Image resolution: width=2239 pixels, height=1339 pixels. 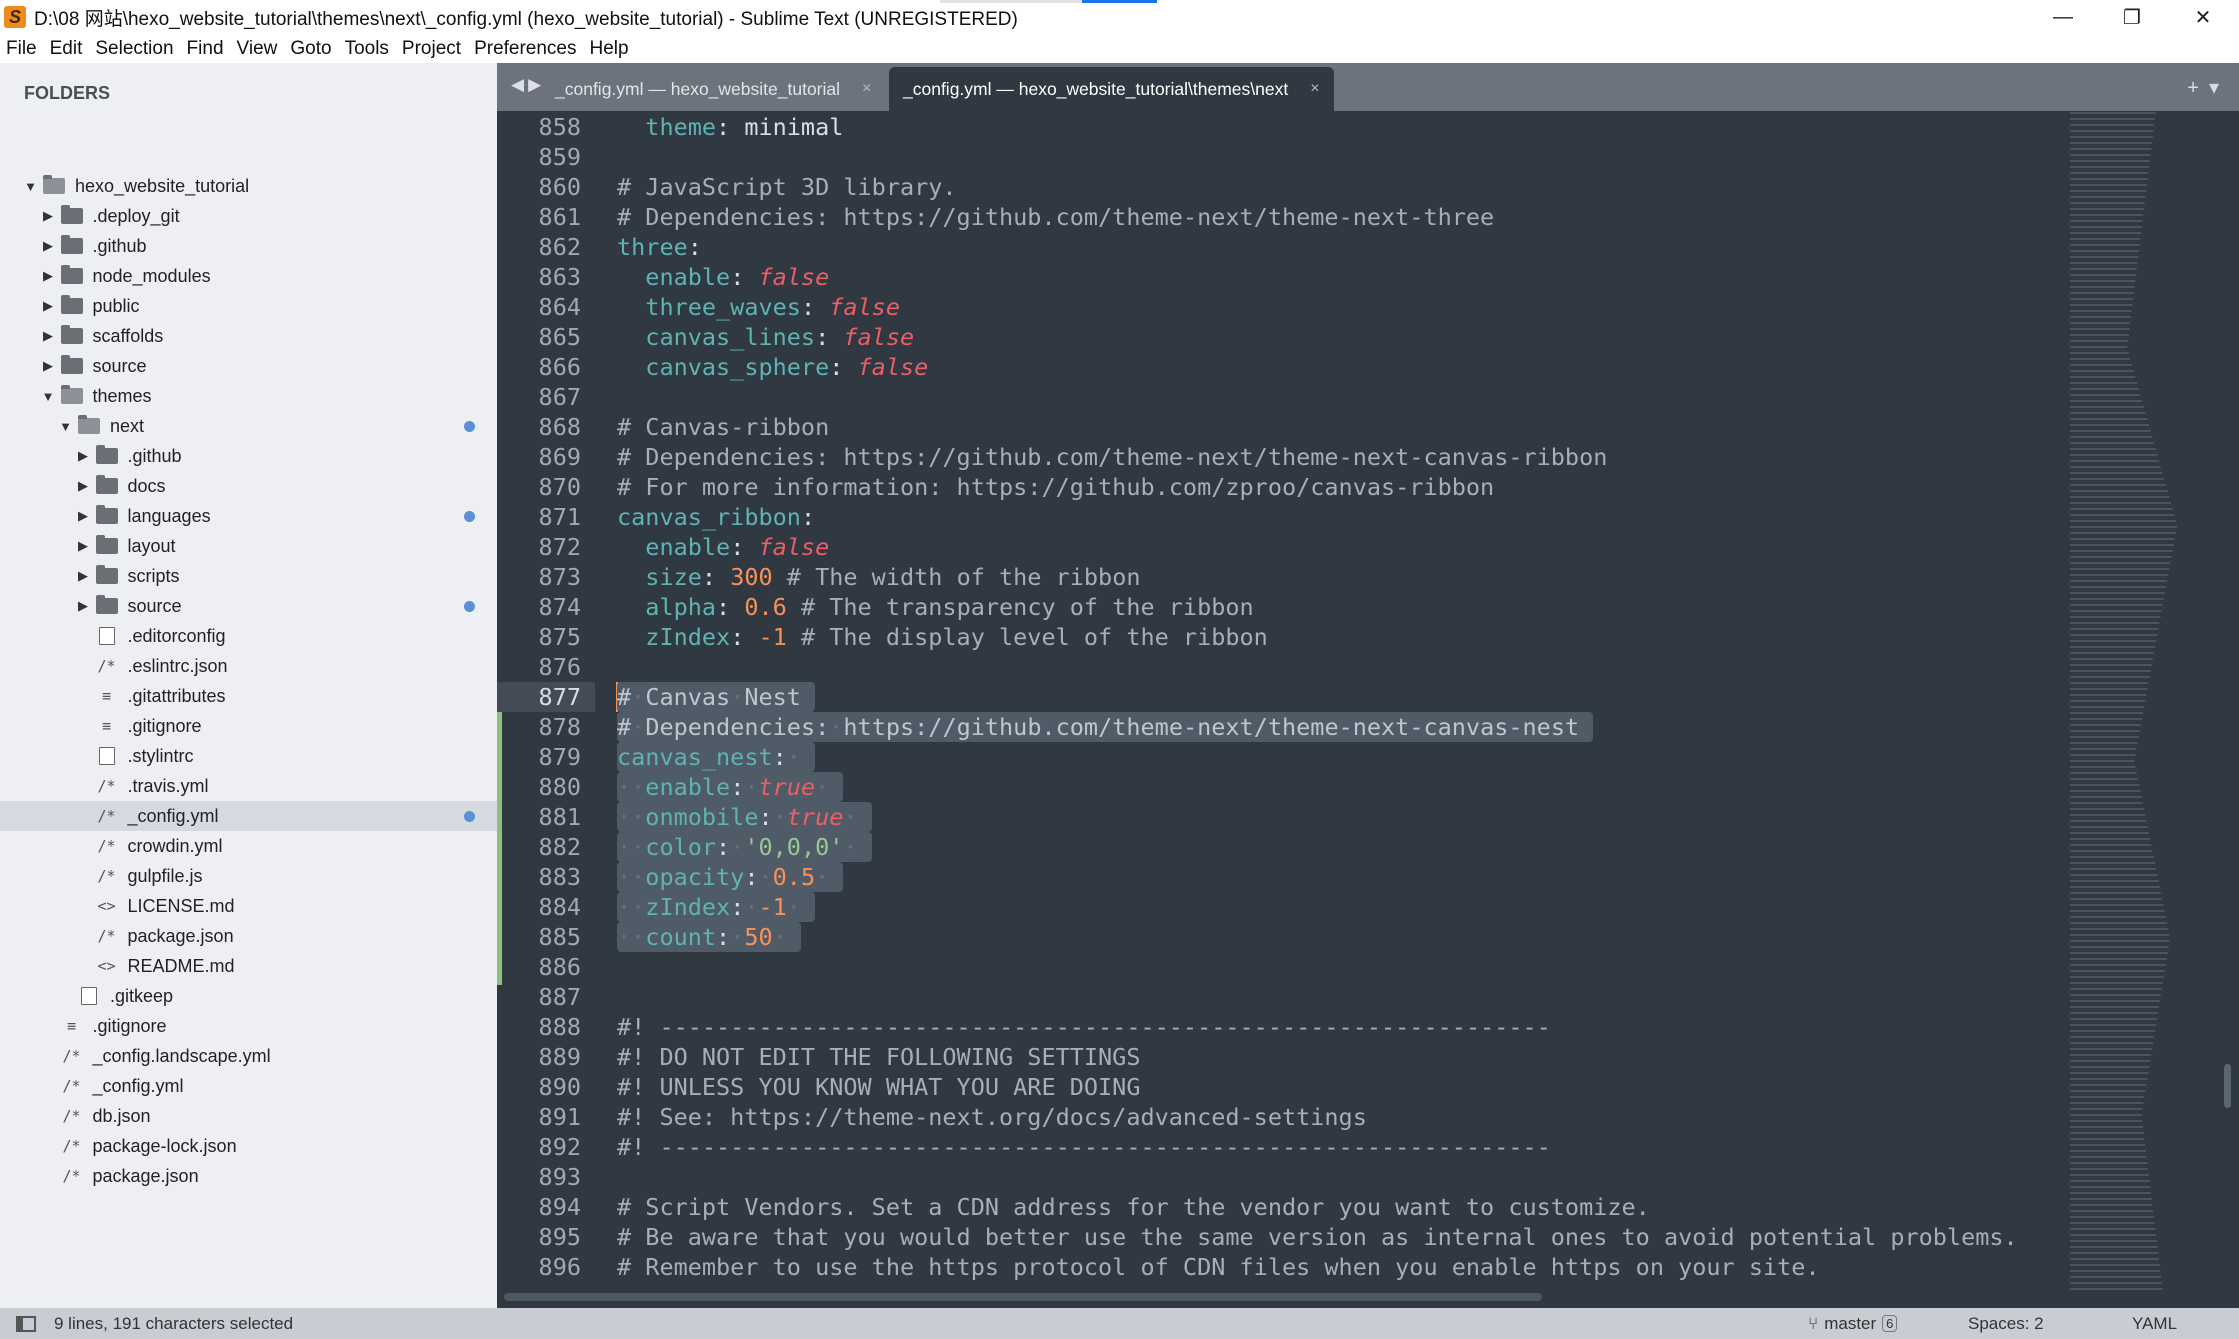 I want to click on new-tab-and-dropdown-icon: +▾, so click(x=2208, y=87).